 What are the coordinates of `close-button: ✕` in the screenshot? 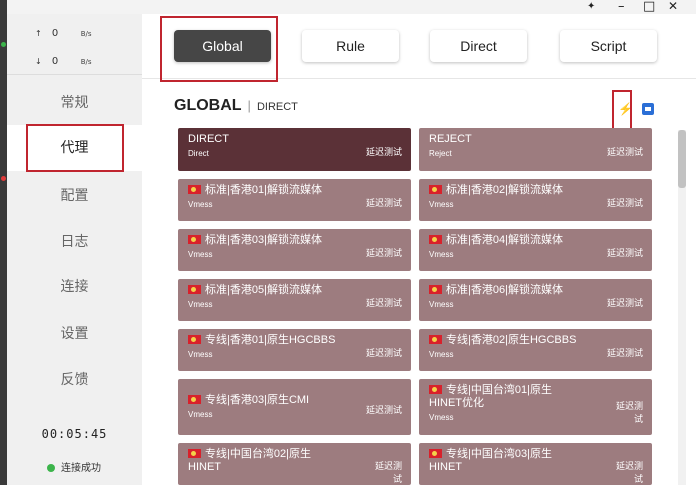 It's located at (673, 6).